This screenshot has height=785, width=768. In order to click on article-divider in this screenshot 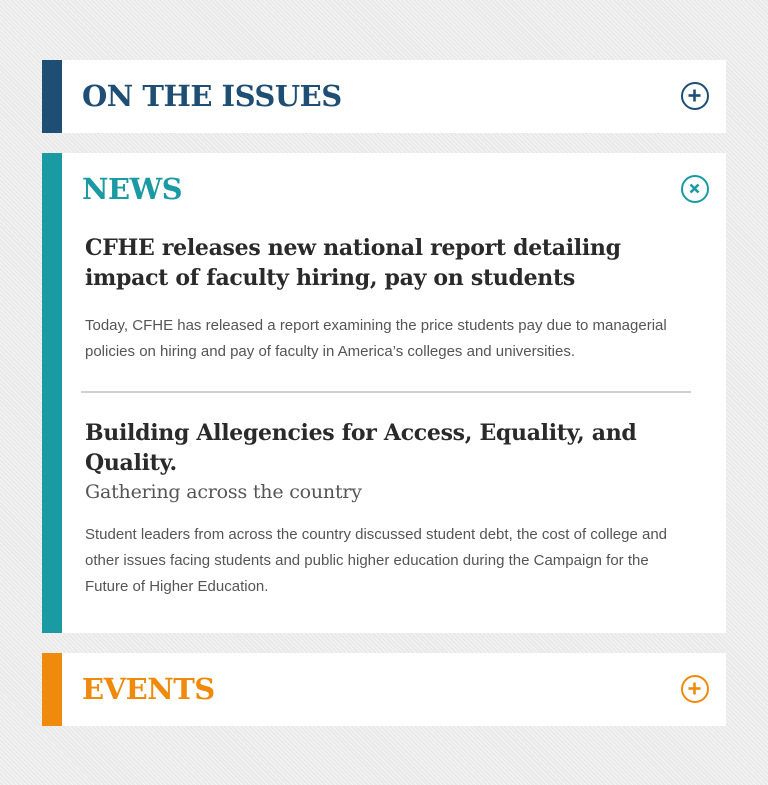, I will do `click(386, 392)`.